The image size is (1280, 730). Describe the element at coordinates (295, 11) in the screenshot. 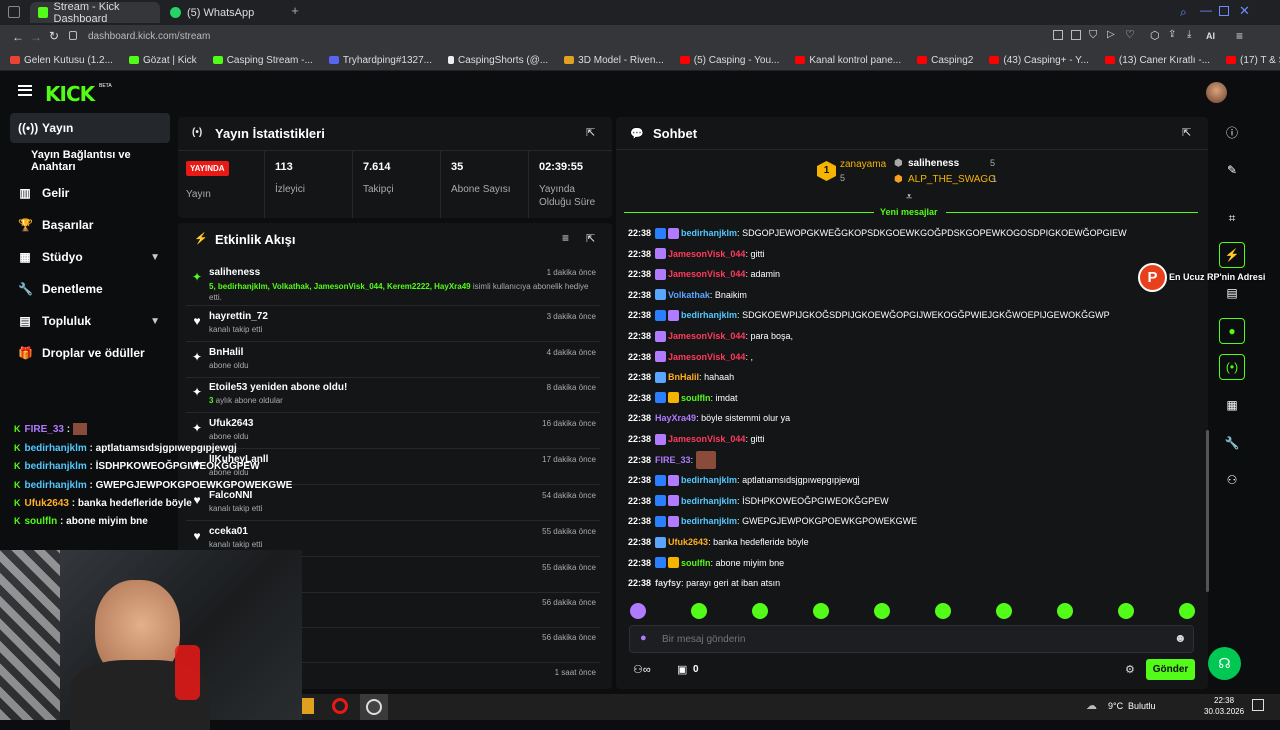

I see `new-tab-button: +` at that location.